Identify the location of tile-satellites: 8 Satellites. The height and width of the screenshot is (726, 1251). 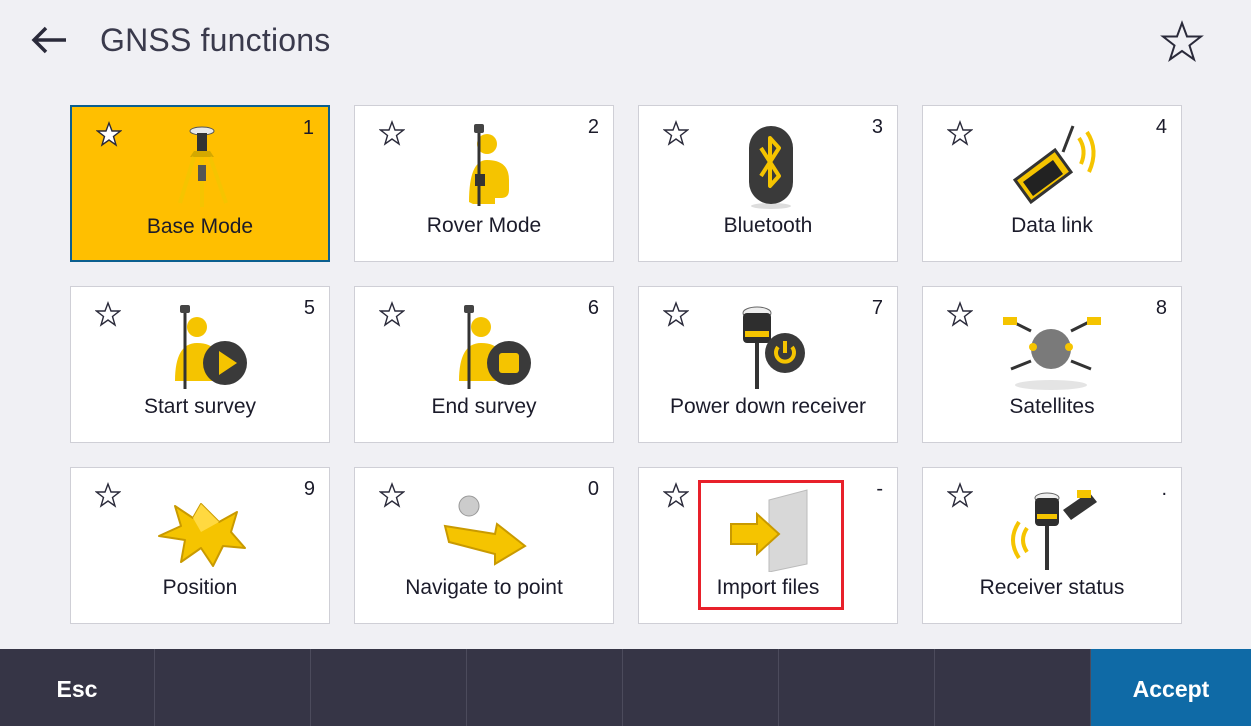
(1052, 364).